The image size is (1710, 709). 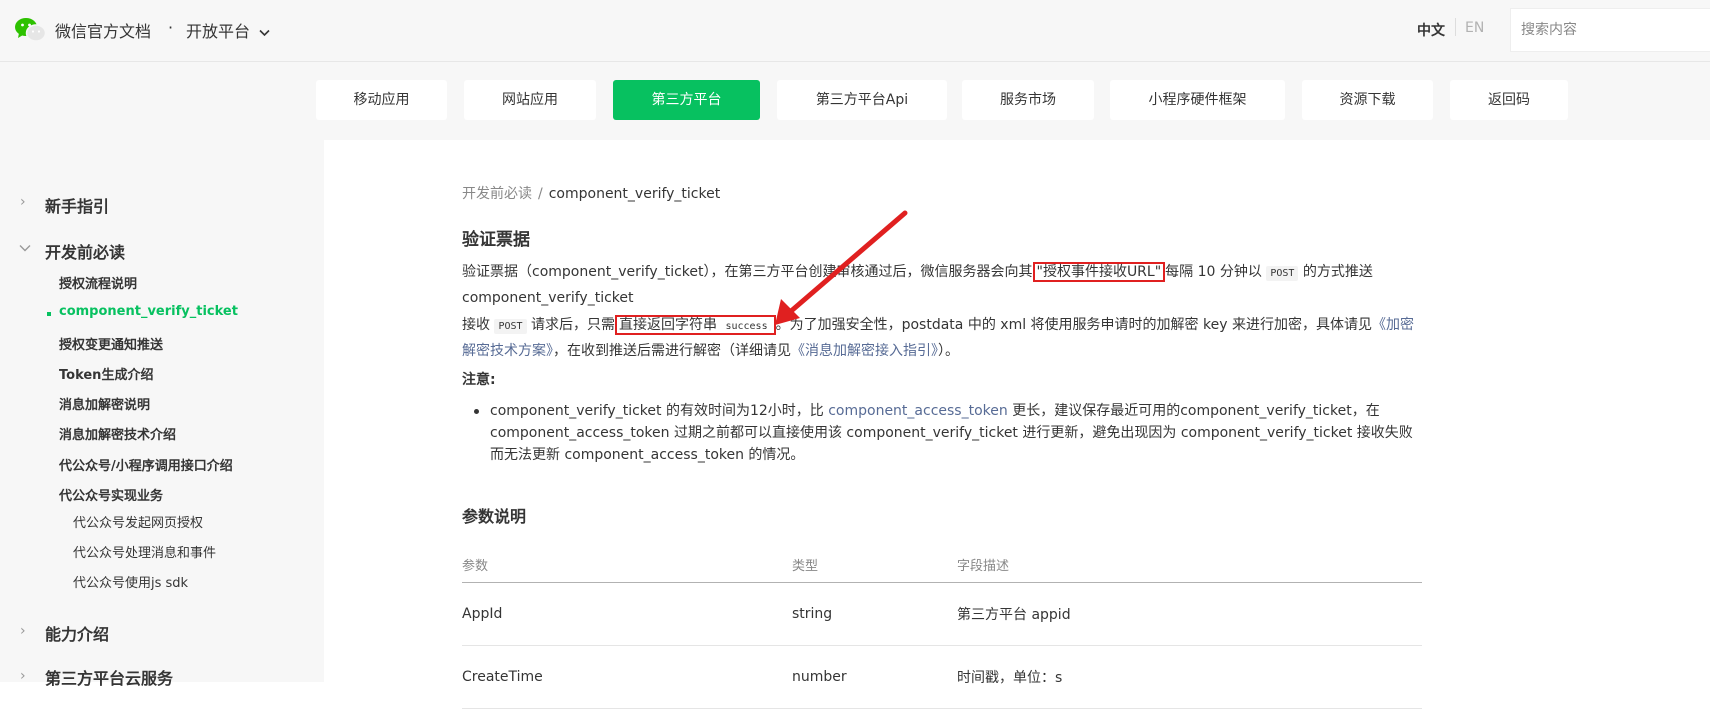 What do you see at coordinates (476, 325) in the screenshot?
I see `p2-text-a: 接收` at bounding box center [476, 325].